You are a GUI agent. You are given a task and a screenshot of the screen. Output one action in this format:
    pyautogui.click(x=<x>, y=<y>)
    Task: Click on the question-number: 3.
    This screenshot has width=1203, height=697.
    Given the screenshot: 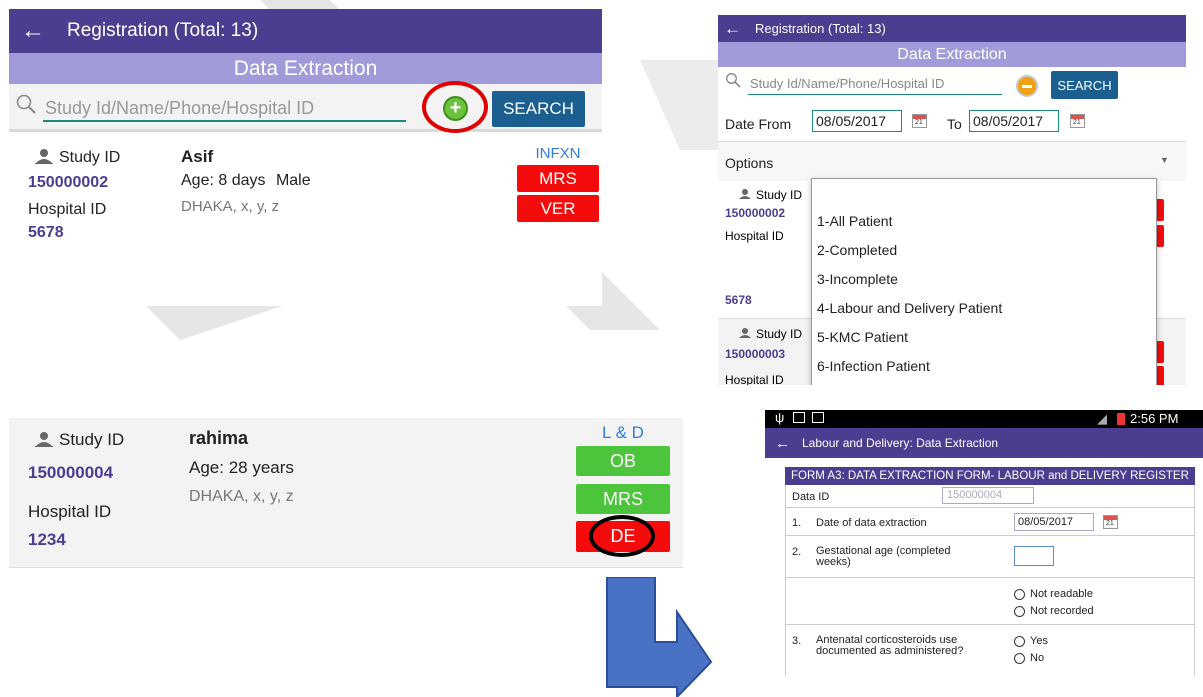 What is the action you would take?
    pyautogui.click(x=797, y=641)
    